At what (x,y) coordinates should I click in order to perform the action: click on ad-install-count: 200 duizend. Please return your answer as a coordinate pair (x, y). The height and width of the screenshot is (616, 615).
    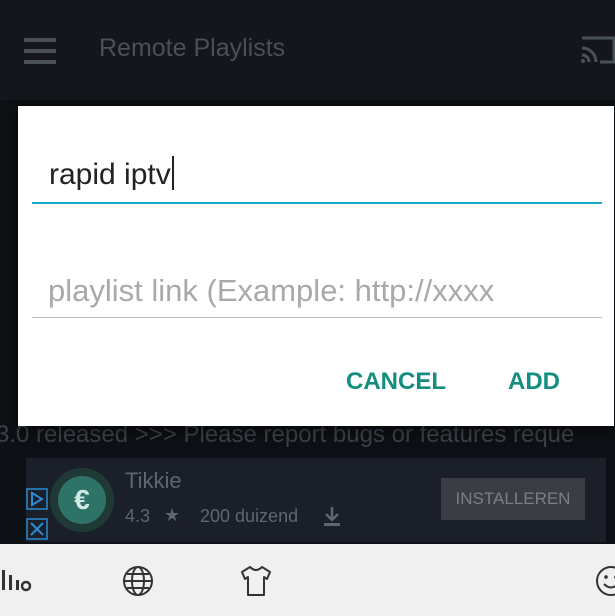
    Looking at the image, I should click on (249, 516).